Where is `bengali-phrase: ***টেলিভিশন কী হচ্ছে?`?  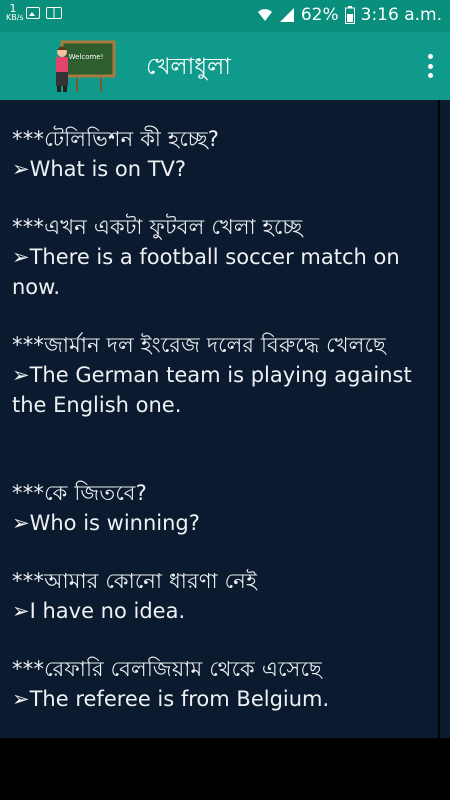 bengali-phrase: ***টেলিভিশন কী হচ্ছে? is located at coordinates (116, 139).